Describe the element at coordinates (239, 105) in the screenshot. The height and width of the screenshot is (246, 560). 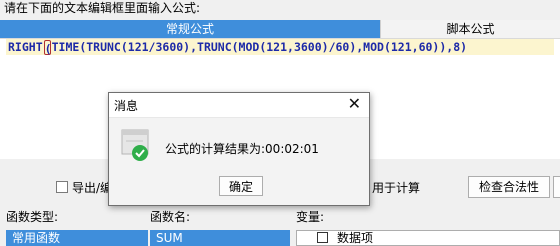
I see `dialog-titlebar: 消息 ✕` at that location.